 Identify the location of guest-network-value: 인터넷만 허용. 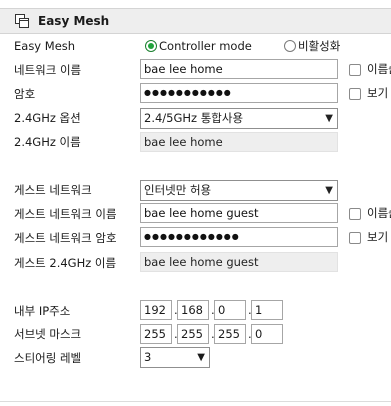
(178, 190).